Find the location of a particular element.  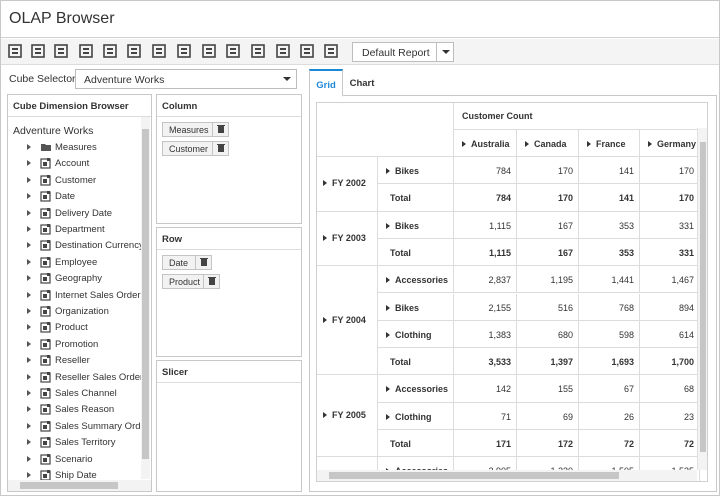

axis-item: Product is located at coordinates (191, 281).